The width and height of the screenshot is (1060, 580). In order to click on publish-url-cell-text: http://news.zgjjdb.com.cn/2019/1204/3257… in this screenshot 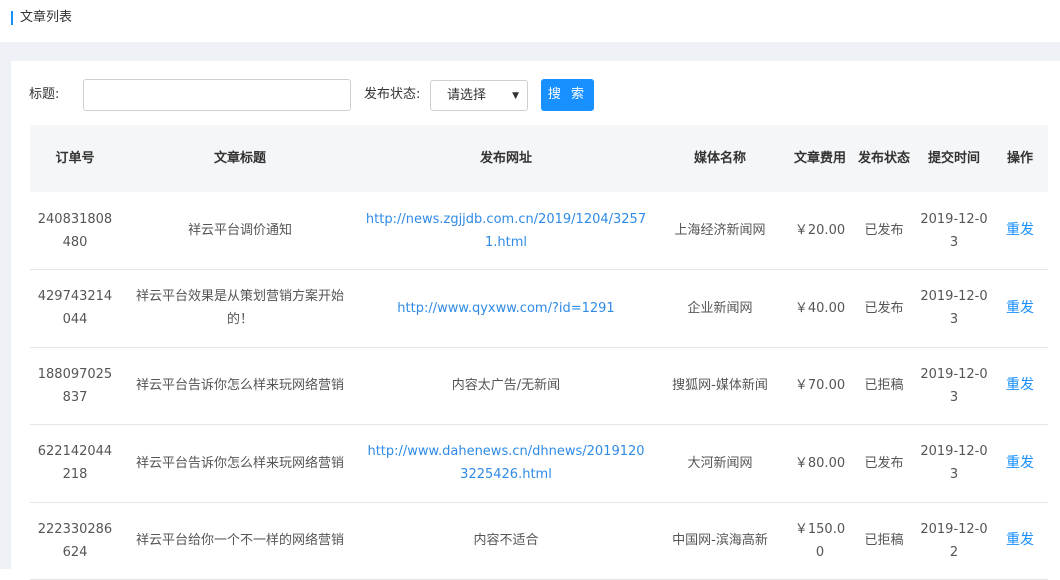, I will do `click(506, 231)`.